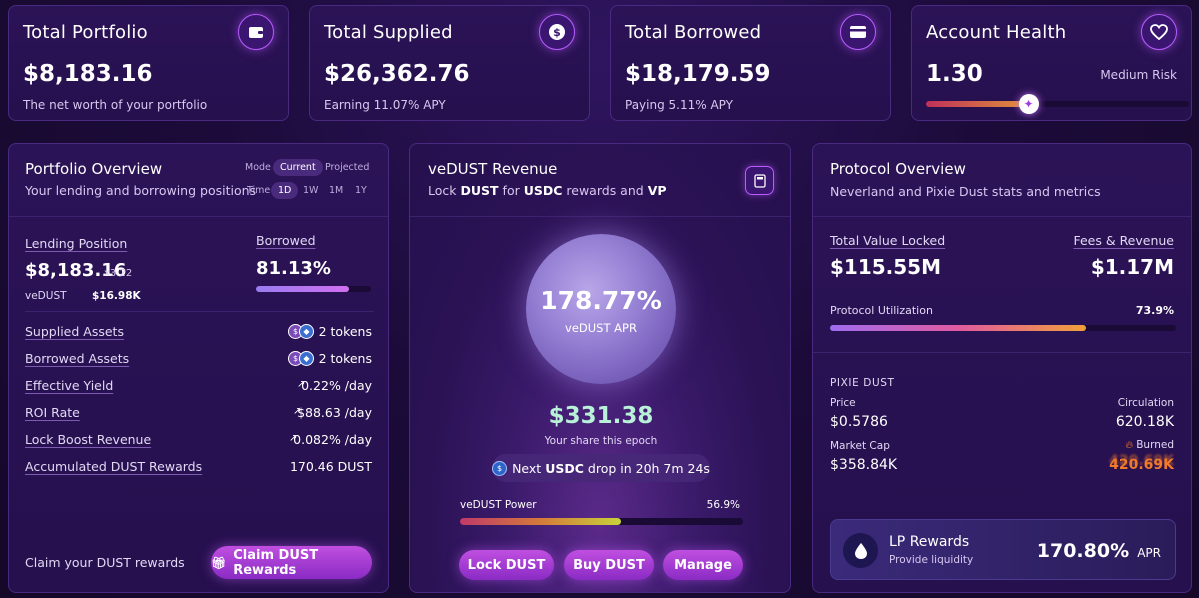 This screenshot has height=598, width=1199. I want to click on fees-value: $1.17M, so click(1132, 267).